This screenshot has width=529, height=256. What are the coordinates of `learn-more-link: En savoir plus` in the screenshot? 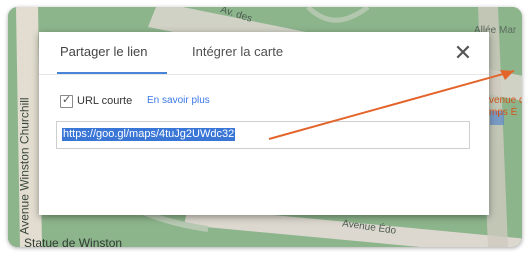 It's located at (178, 100).